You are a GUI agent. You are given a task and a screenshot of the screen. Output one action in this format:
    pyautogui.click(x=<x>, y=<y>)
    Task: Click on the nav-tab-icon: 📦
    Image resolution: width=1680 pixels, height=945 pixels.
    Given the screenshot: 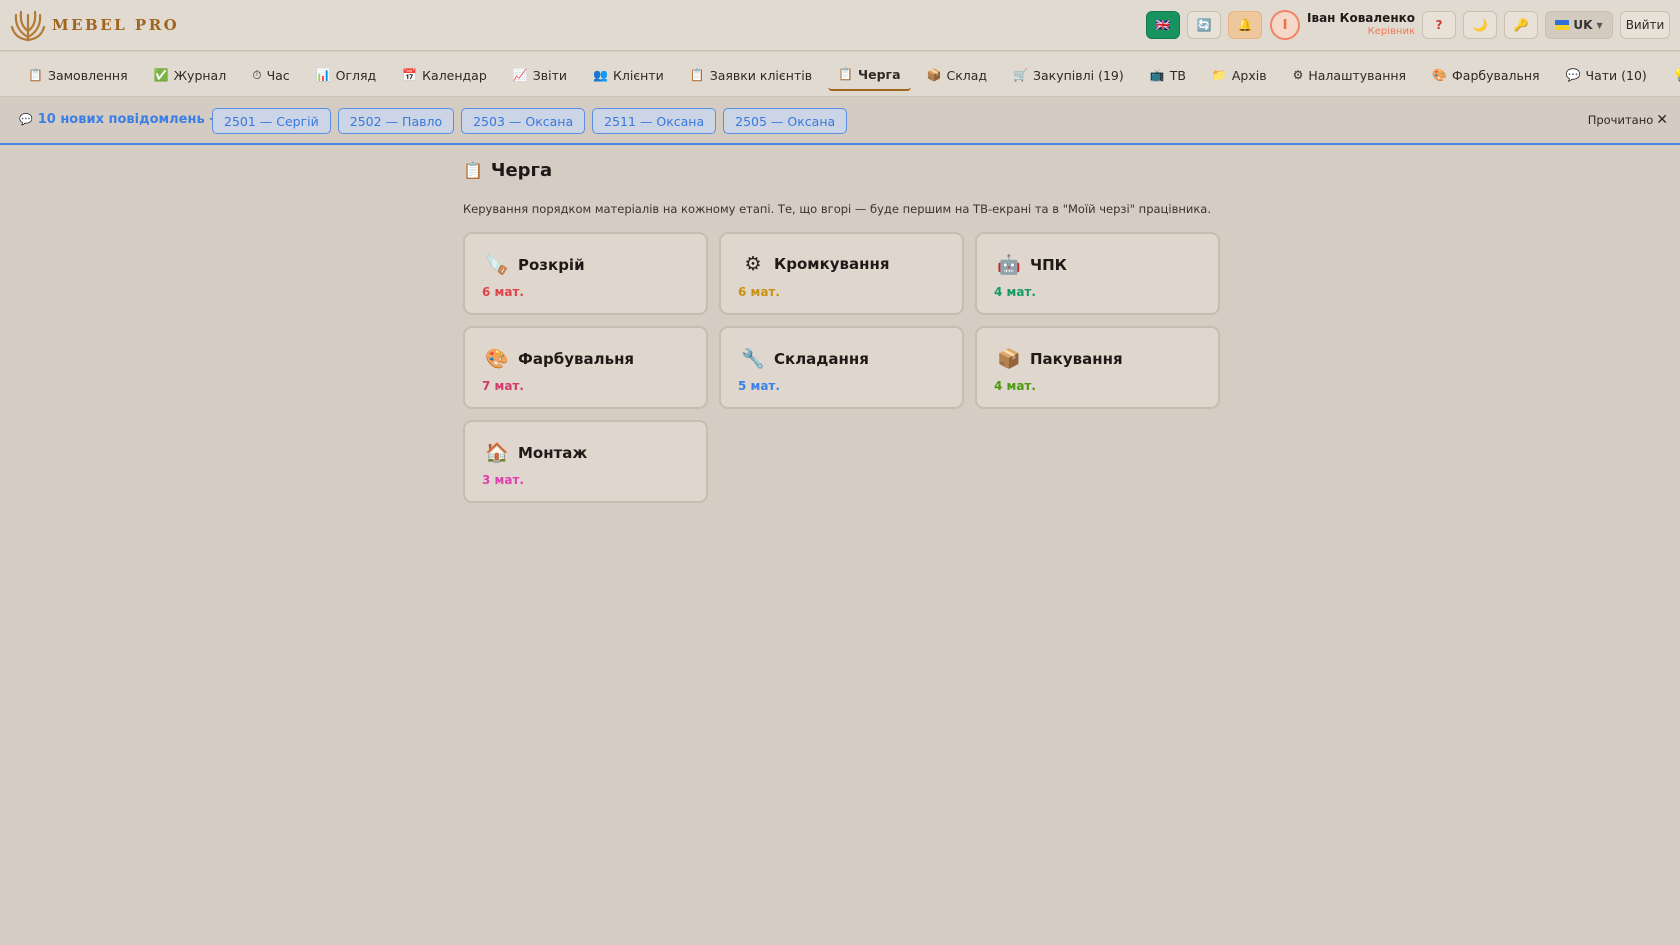 What is the action you would take?
    pyautogui.click(x=934, y=75)
    